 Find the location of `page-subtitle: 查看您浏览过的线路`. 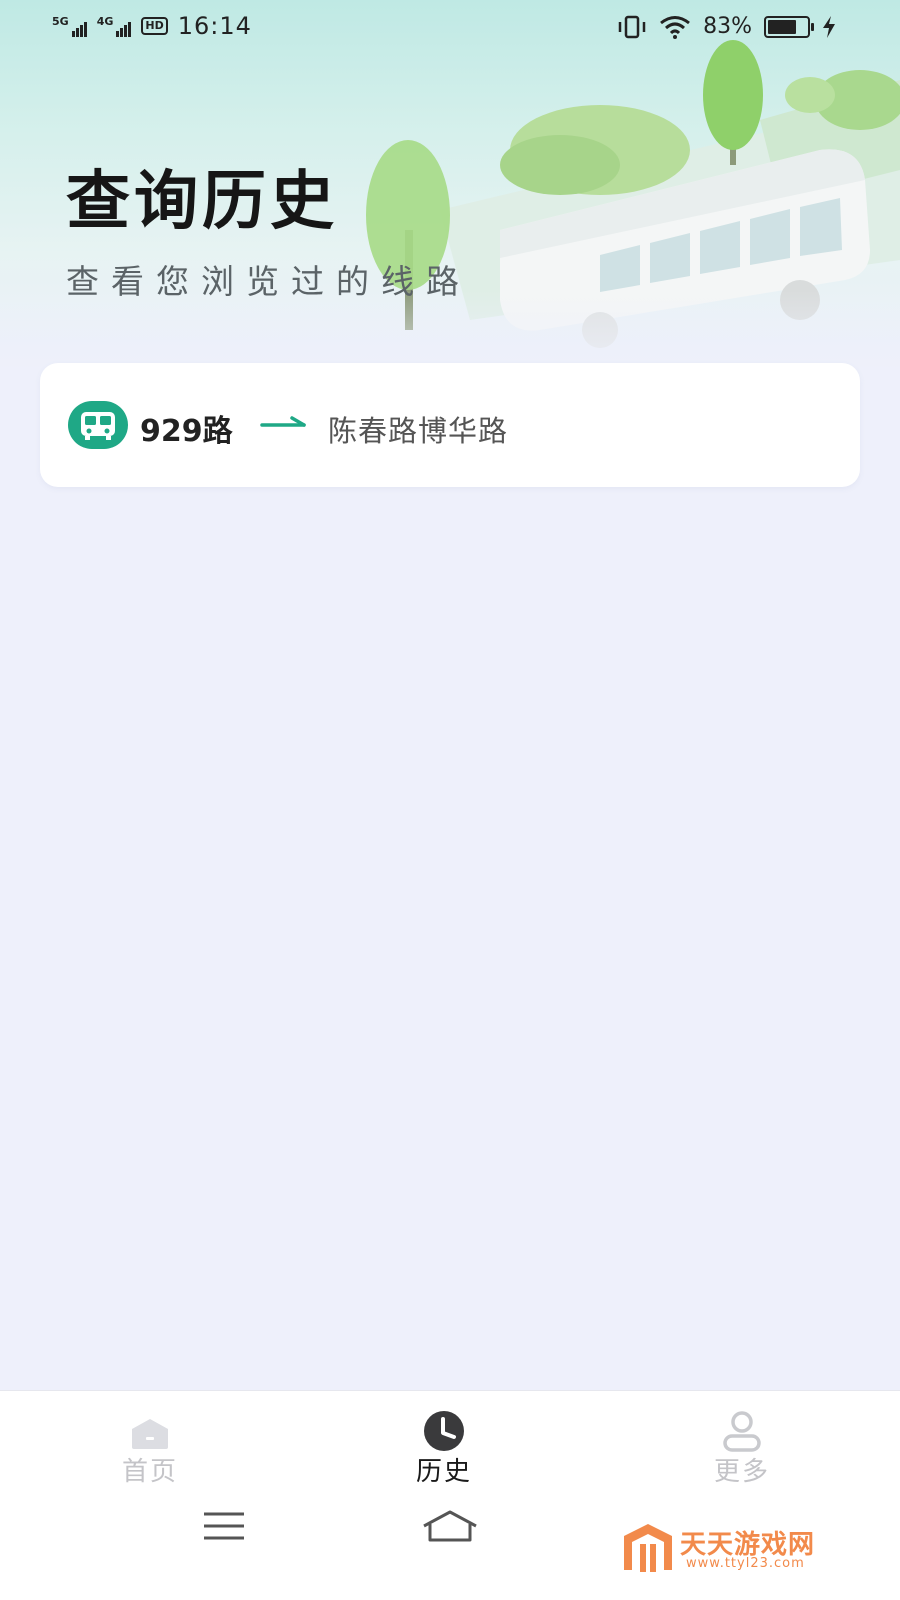

page-subtitle: 查看您浏览过的线路 is located at coordinates (268, 281).